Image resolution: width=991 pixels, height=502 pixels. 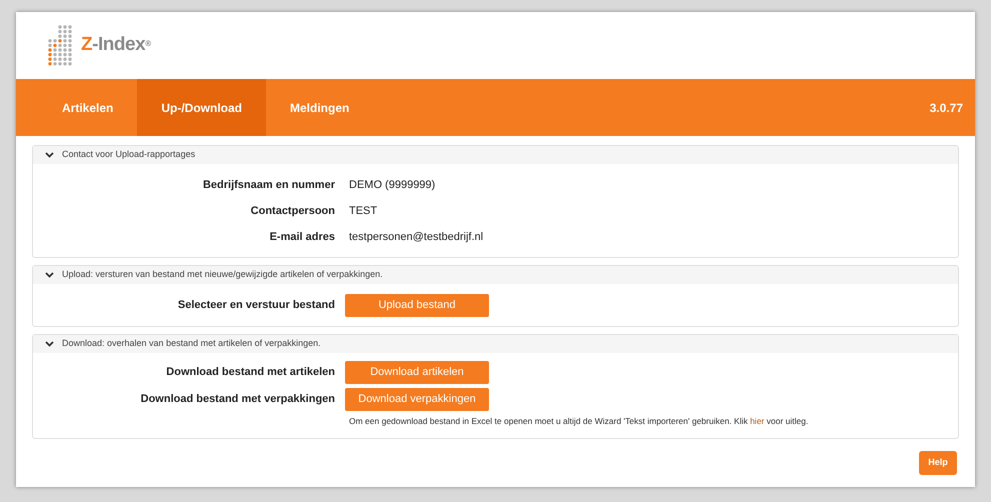 What do you see at coordinates (250, 372) in the screenshot?
I see `field-label: Download bestand met artikelen` at bounding box center [250, 372].